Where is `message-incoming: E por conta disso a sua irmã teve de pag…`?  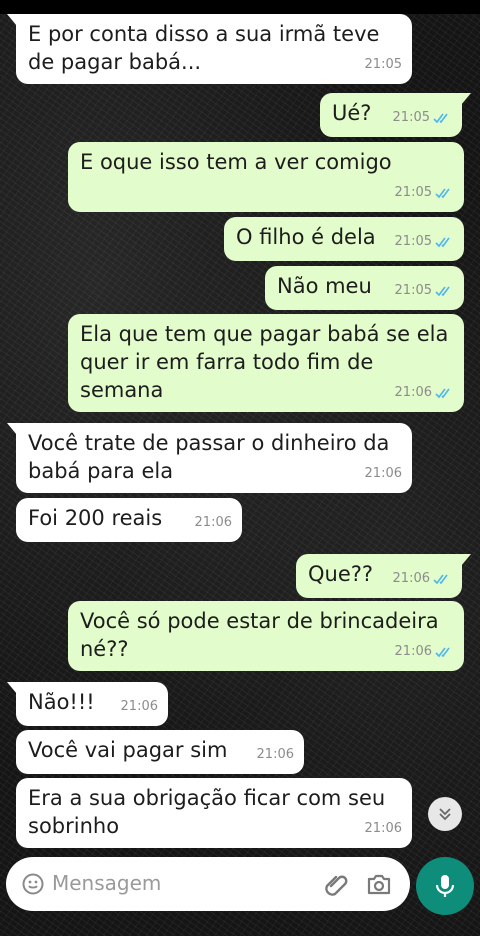
message-incoming: E por conta disso a sua irmã teve de pag… is located at coordinates (209, 49).